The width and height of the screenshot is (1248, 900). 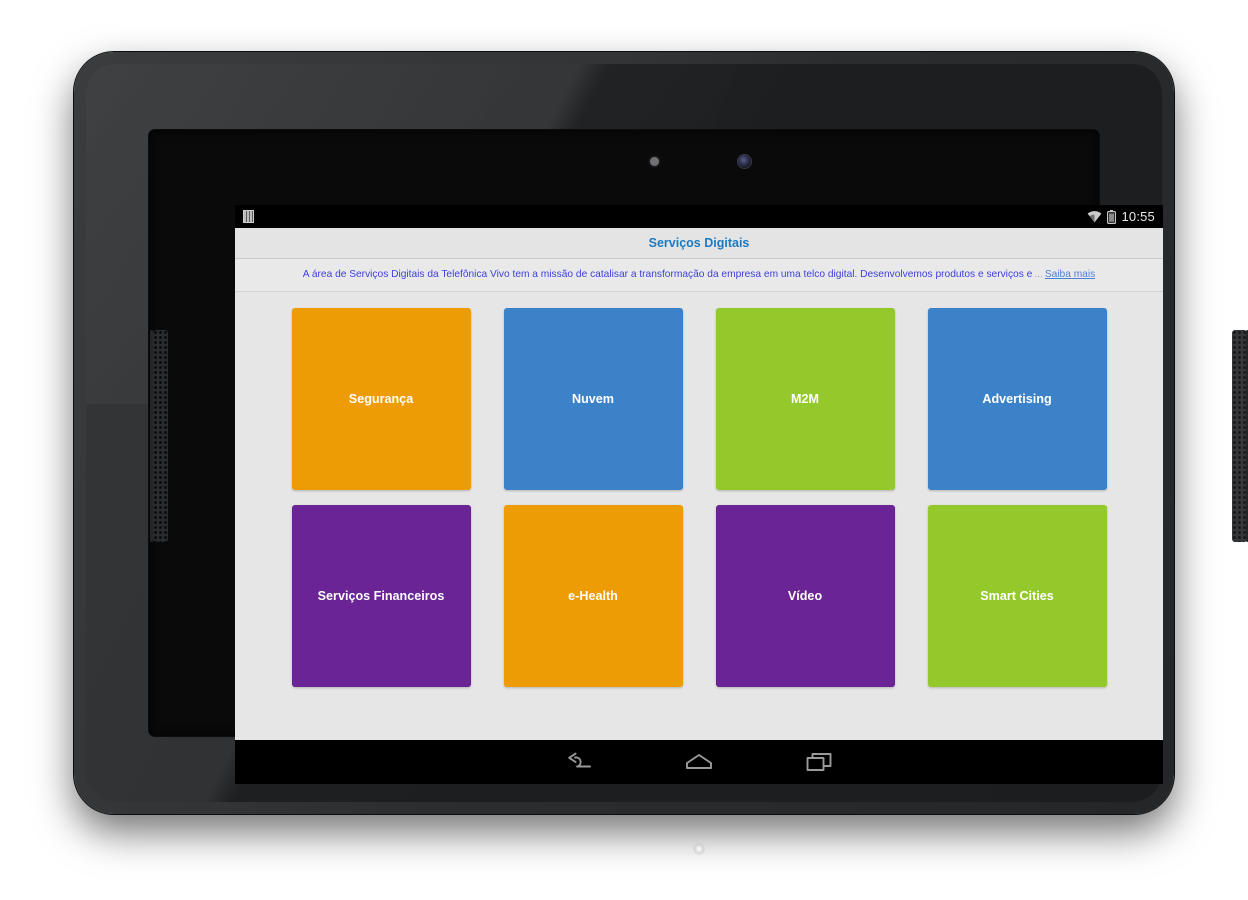 I want to click on status-bar-indicators: 10:55, so click(x=1121, y=216).